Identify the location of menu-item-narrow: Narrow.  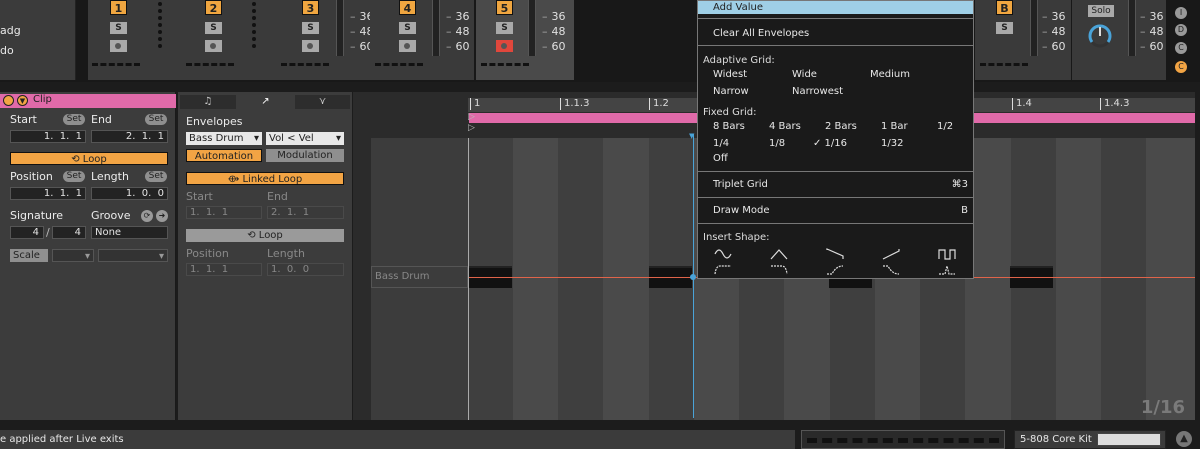
(731, 91).